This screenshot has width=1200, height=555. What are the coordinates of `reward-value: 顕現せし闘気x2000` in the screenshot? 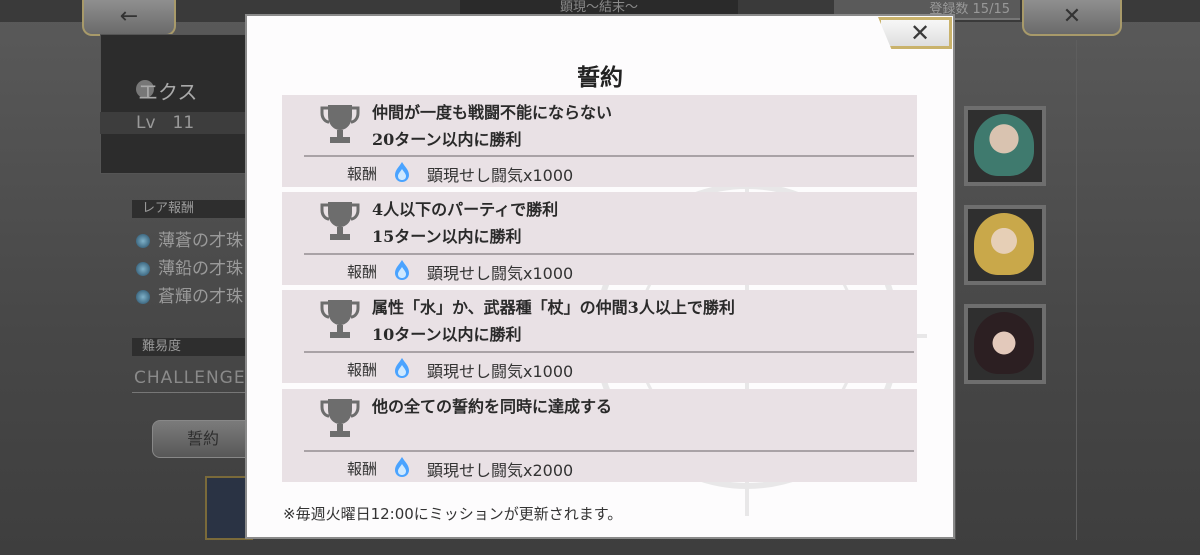 It's located at (500, 470).